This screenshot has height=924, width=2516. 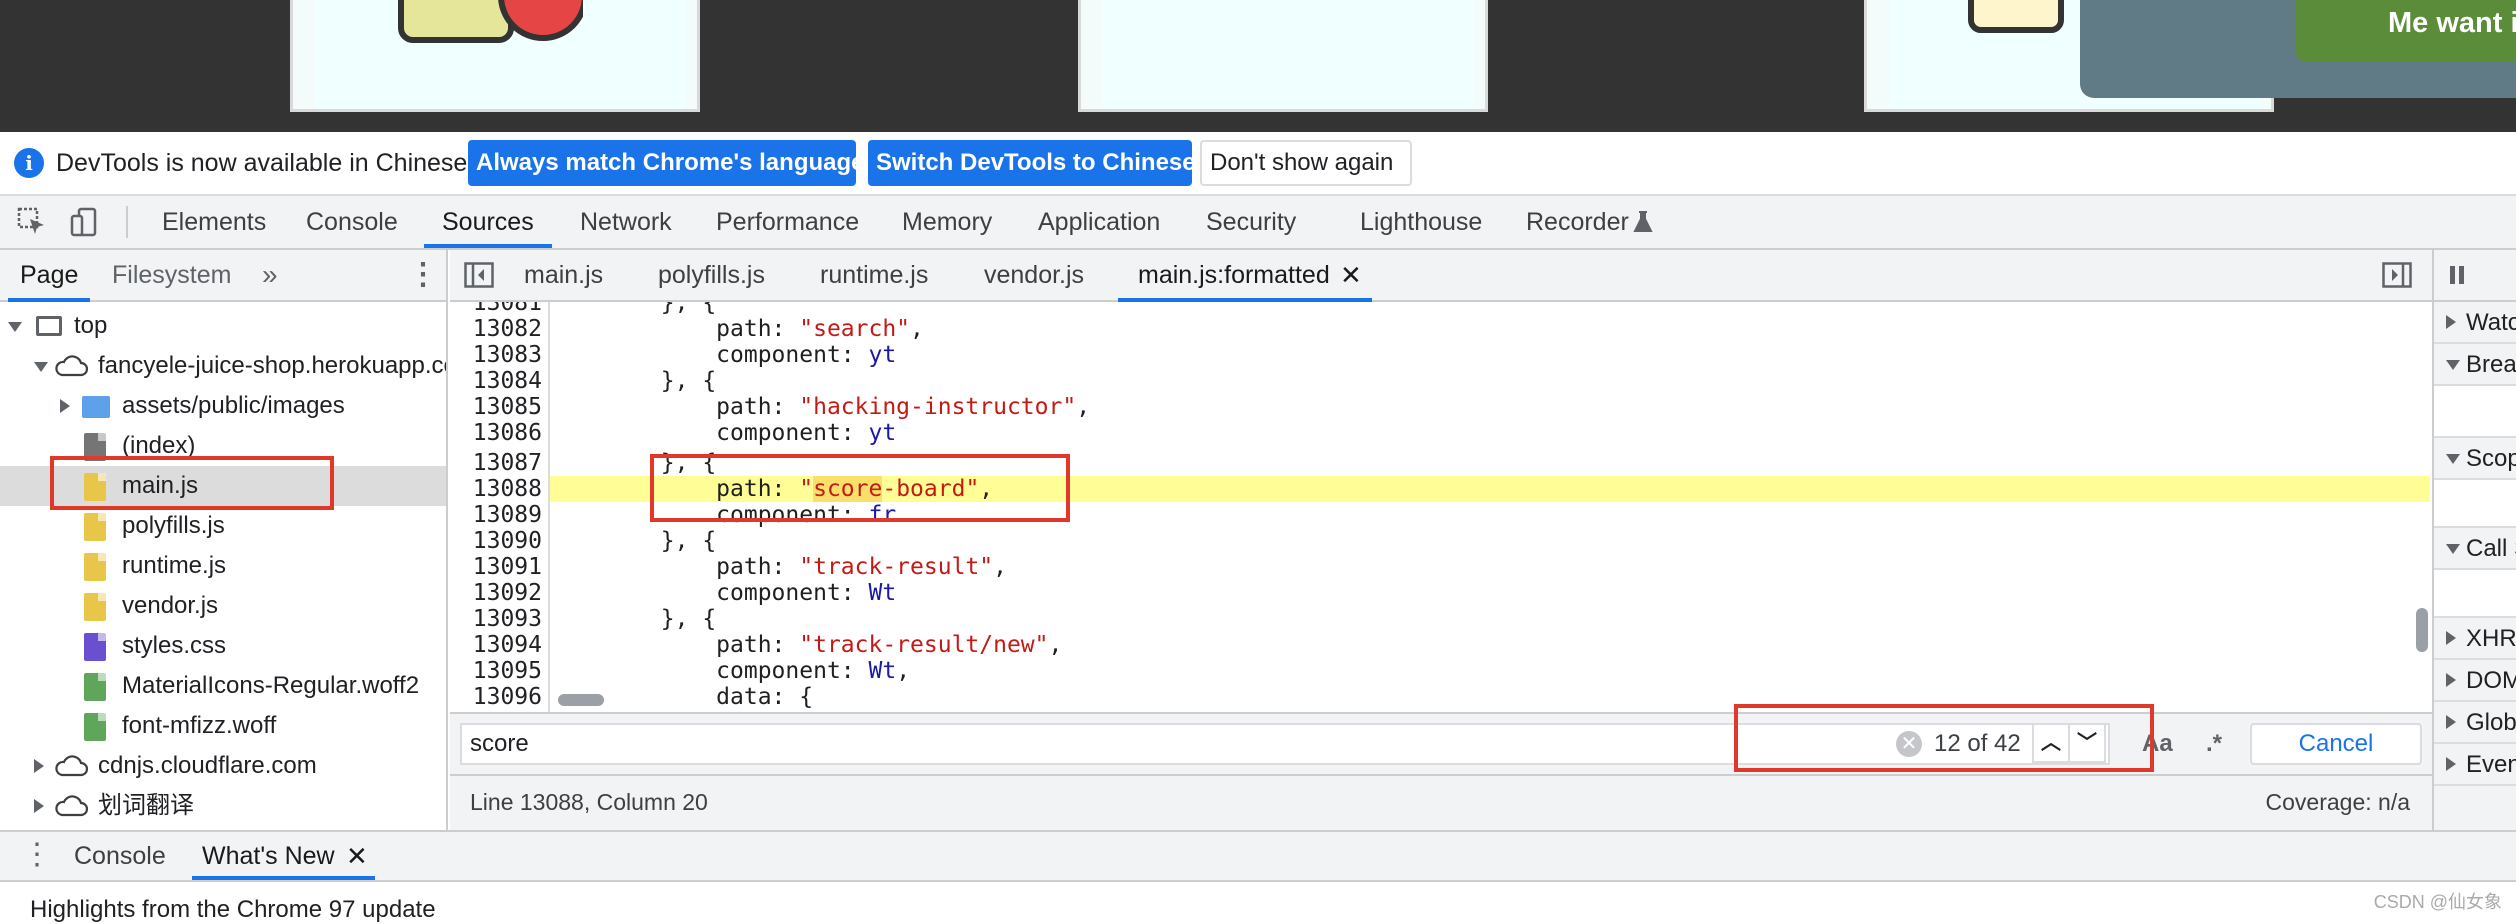 I want to click on stylesheet-file-icon, so click(x=95, y=647).